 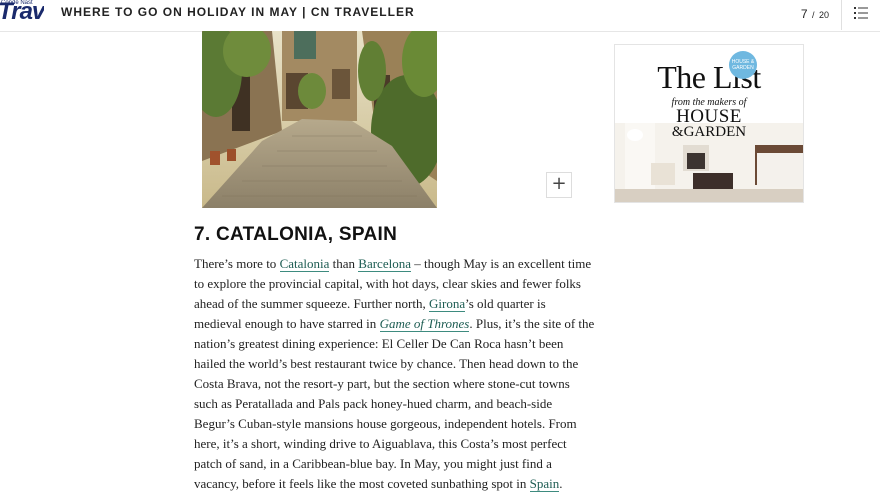 I want to click on body-text: ., so click(x=561, y=483).